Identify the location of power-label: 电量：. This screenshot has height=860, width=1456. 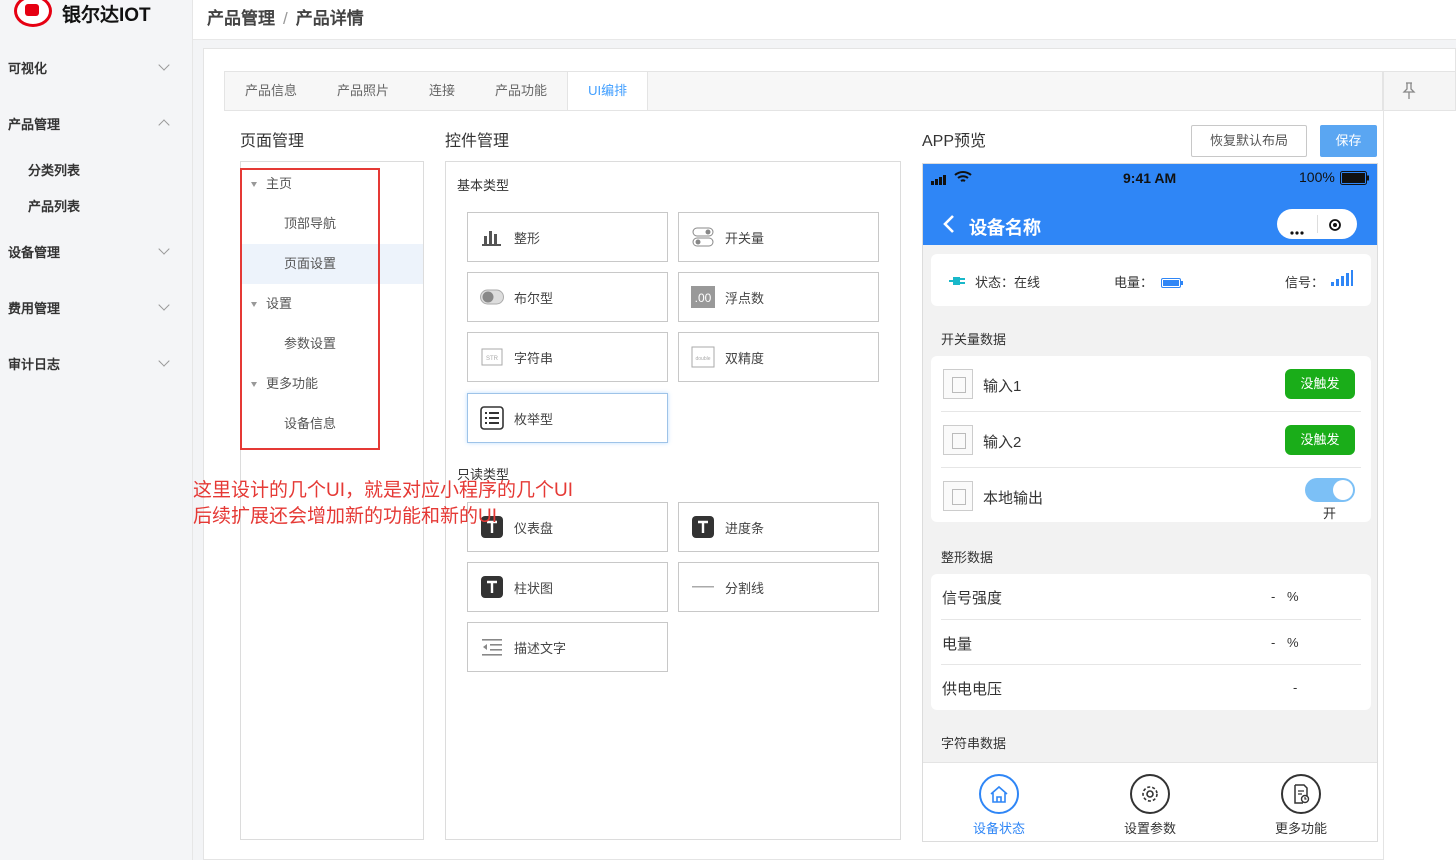
(1134, 282).